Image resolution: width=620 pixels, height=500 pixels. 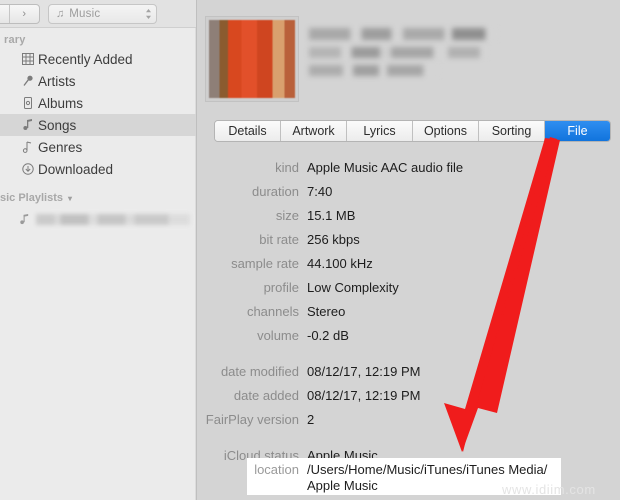 What do you see at coordinates (259, 371) in the screenshot?
I see `field-label: date modified` at bounding box center [259, 371].